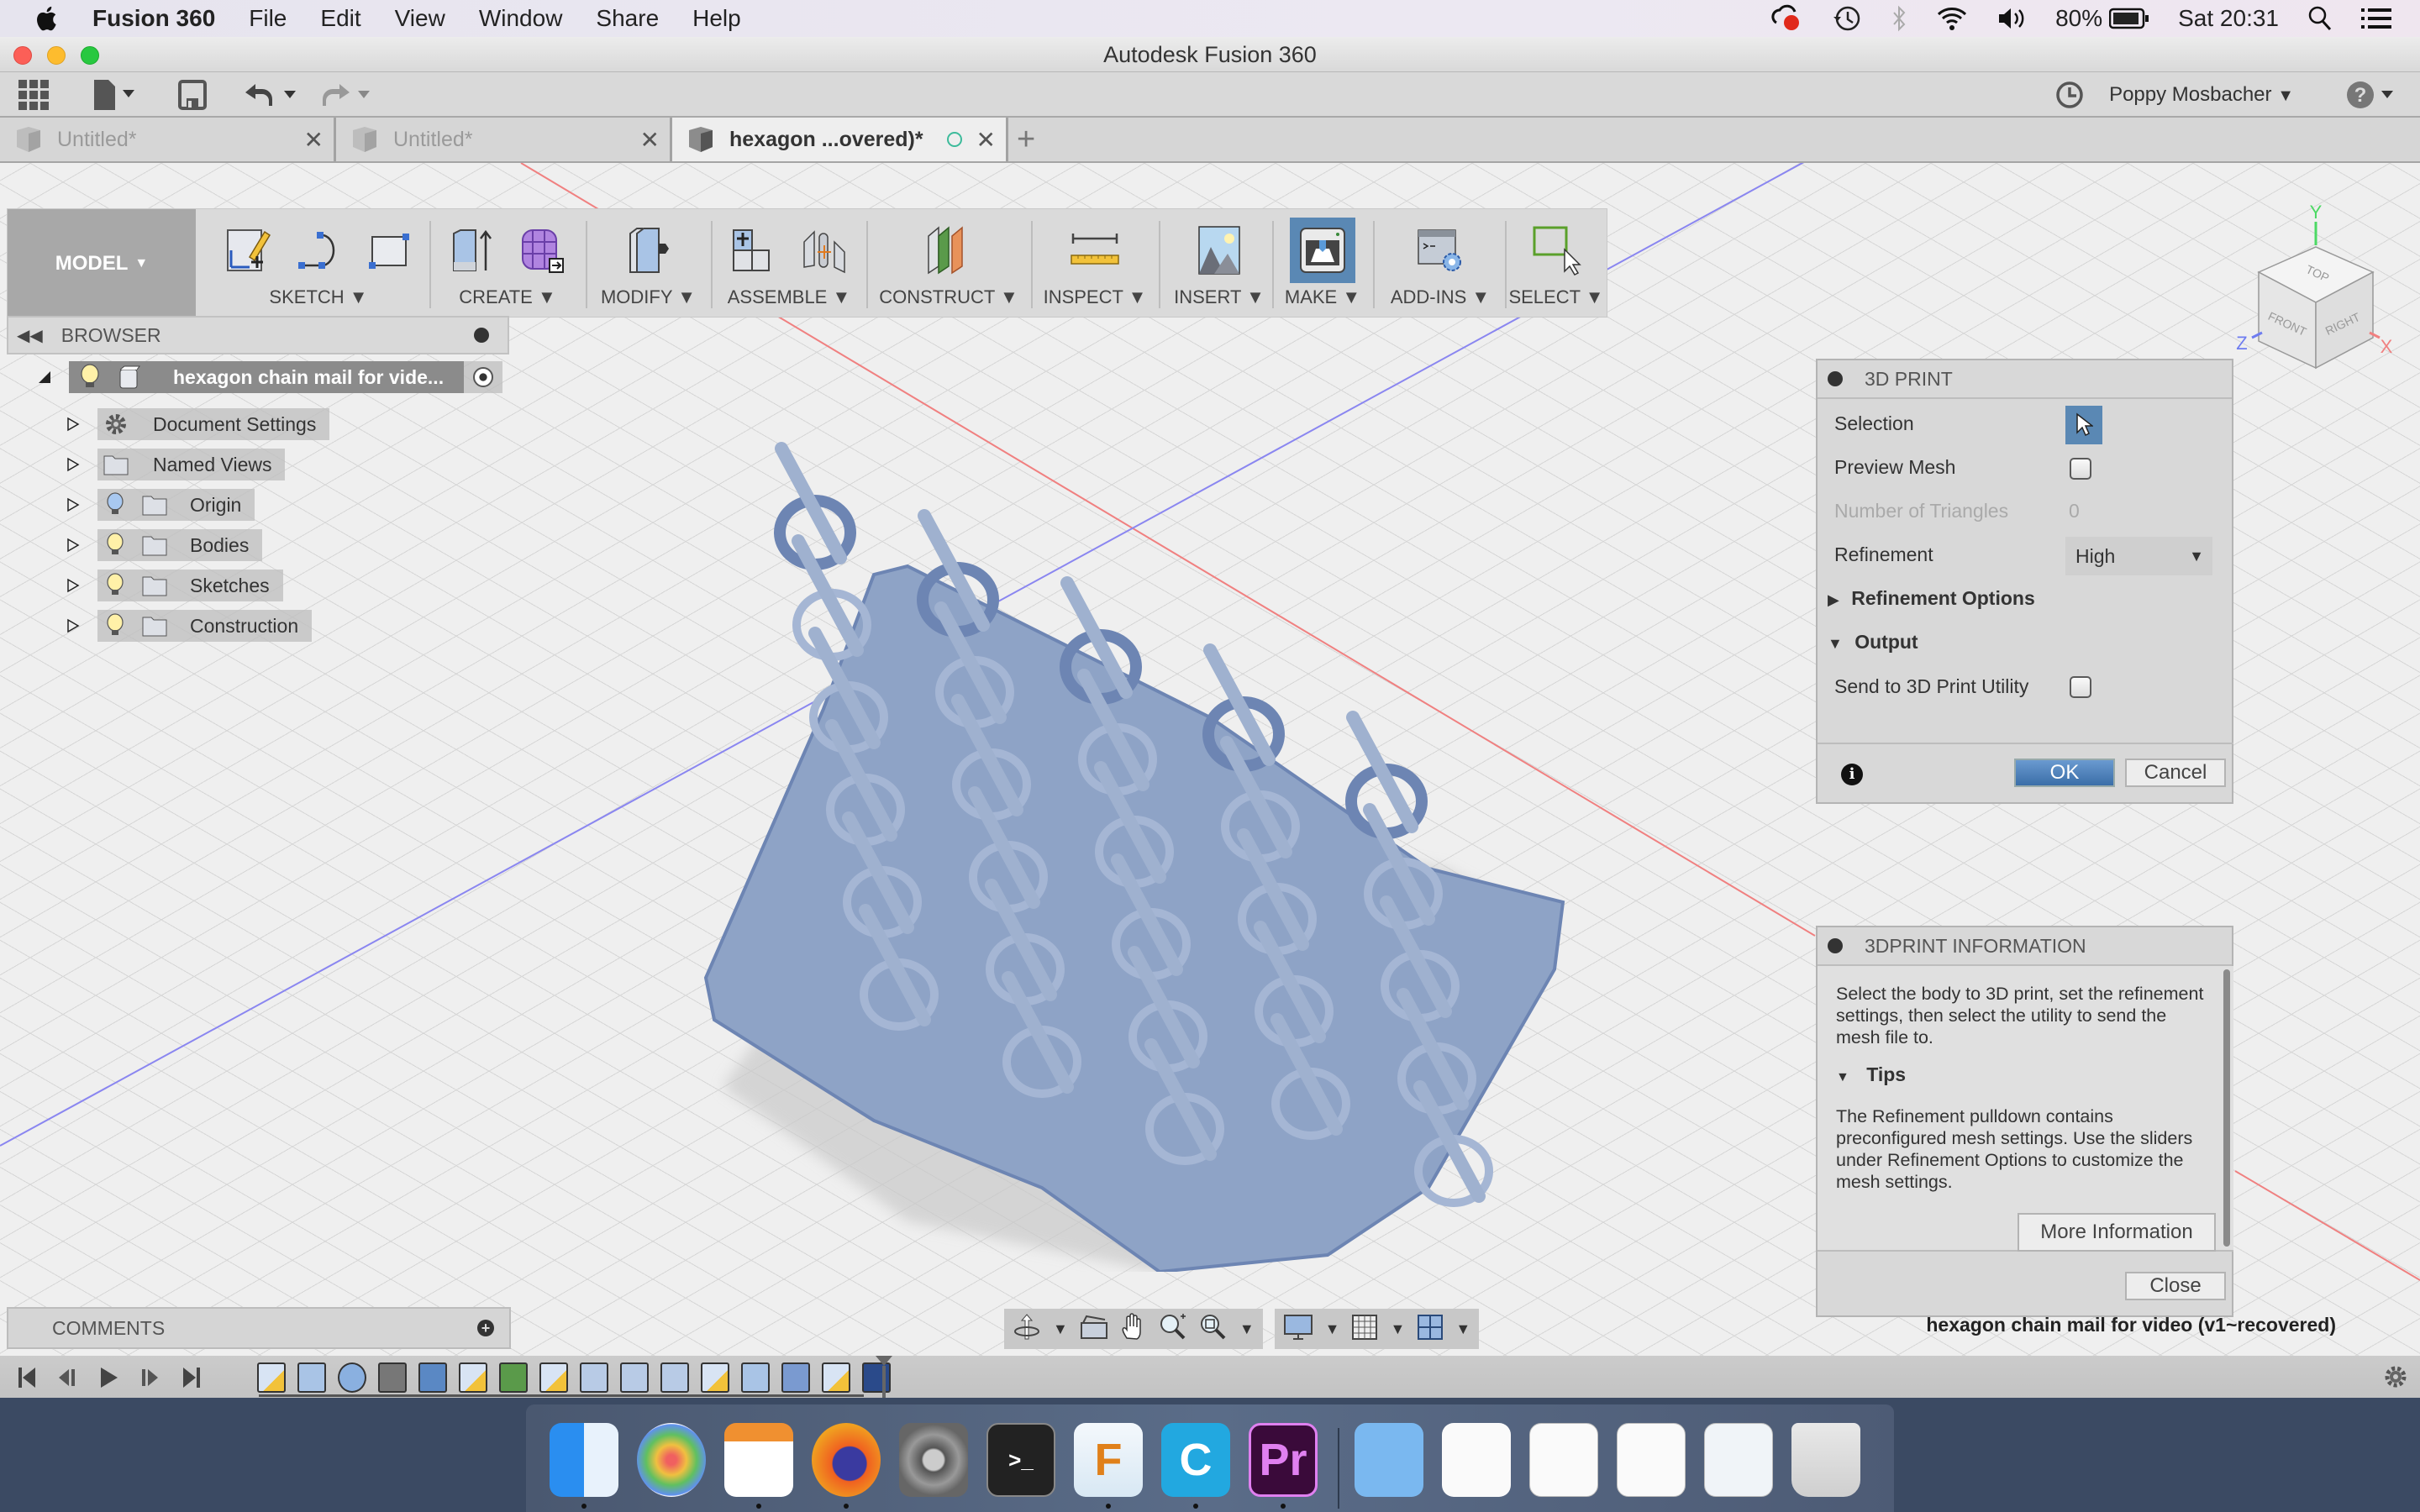 The height and width of the screenshot is (1512, 2420). I want to click on pan-button, so click(1134, 1329).